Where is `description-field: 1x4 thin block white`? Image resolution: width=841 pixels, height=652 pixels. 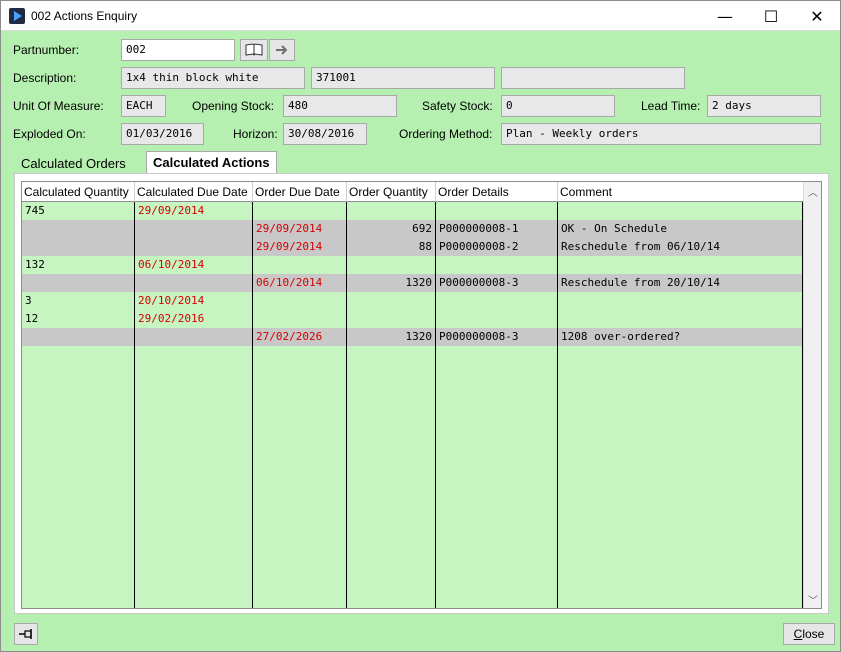
description-field: 1x4 thin block white is located at coordinates (213, 78).